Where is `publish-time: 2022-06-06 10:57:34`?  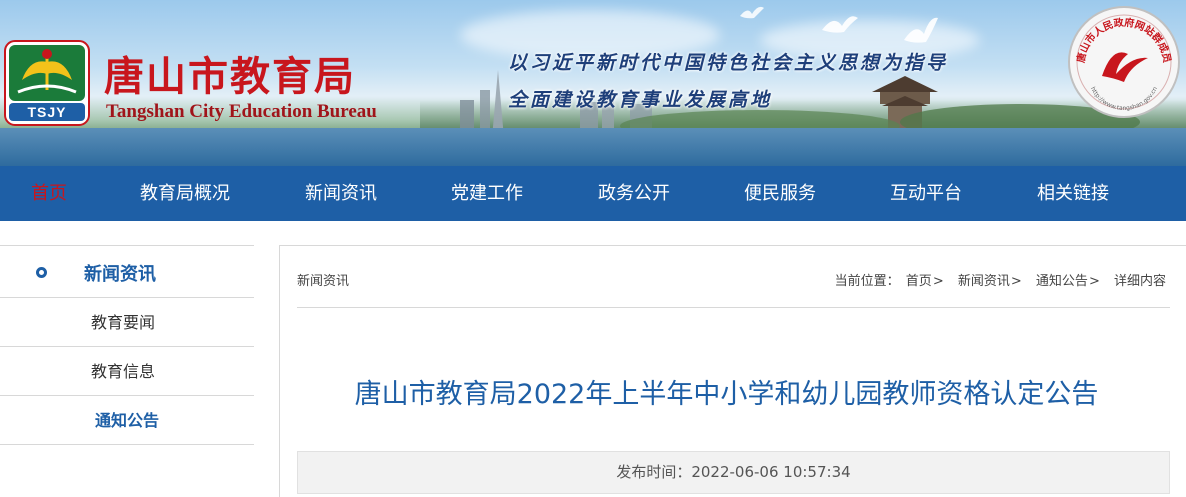
publish-time: 2022-06-06 10:57:34 is located at coordinates (771, 472).